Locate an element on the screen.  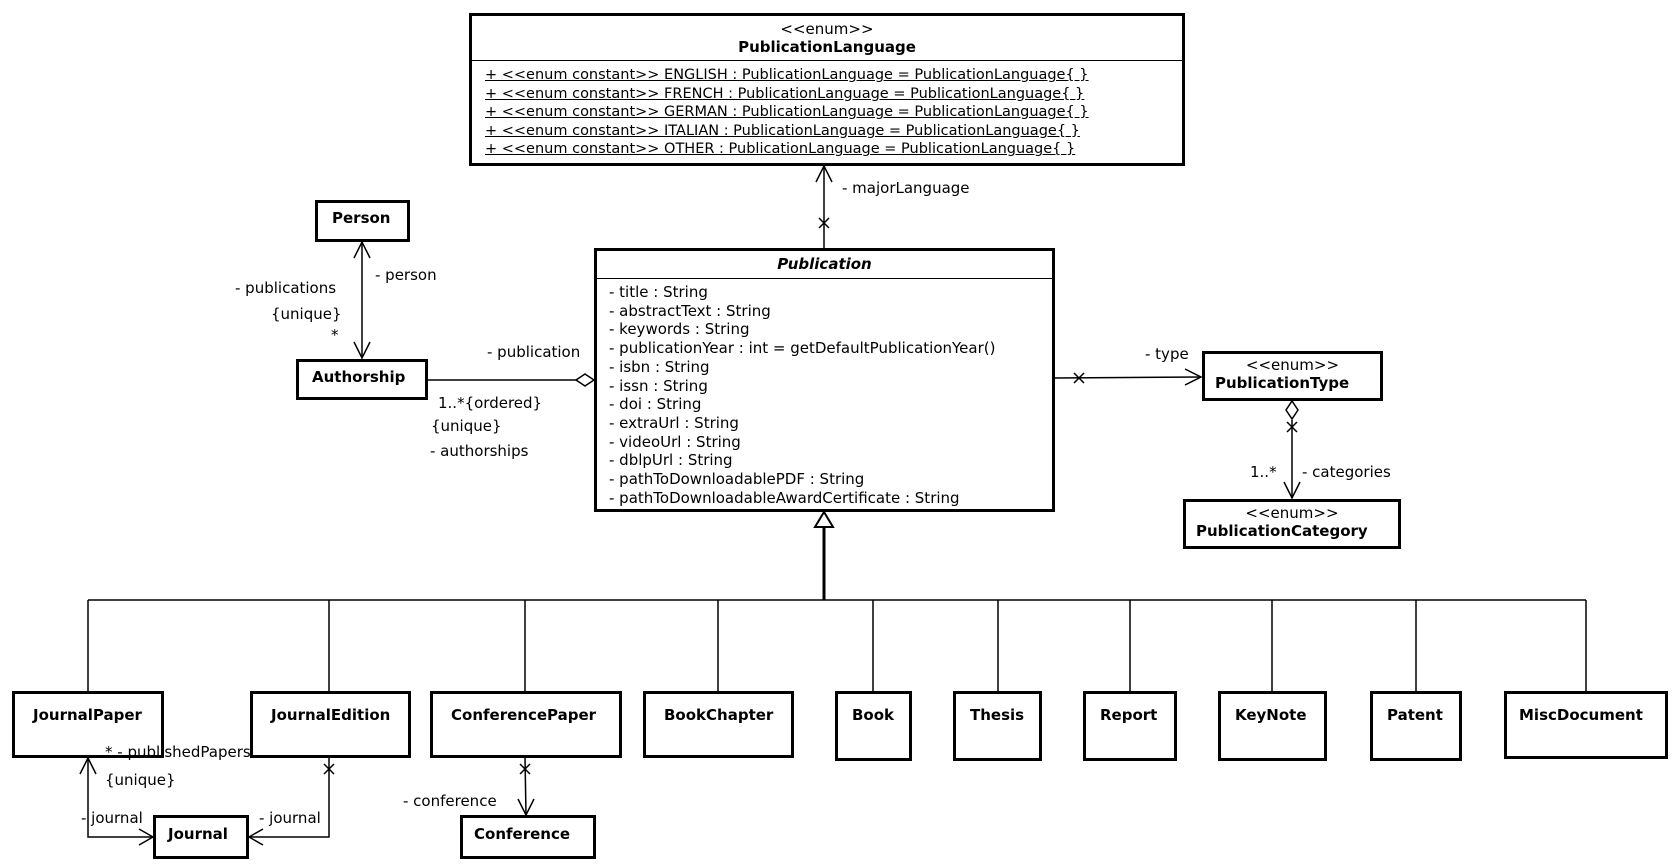
class-name: Publication is located at coordinates (824, 264).